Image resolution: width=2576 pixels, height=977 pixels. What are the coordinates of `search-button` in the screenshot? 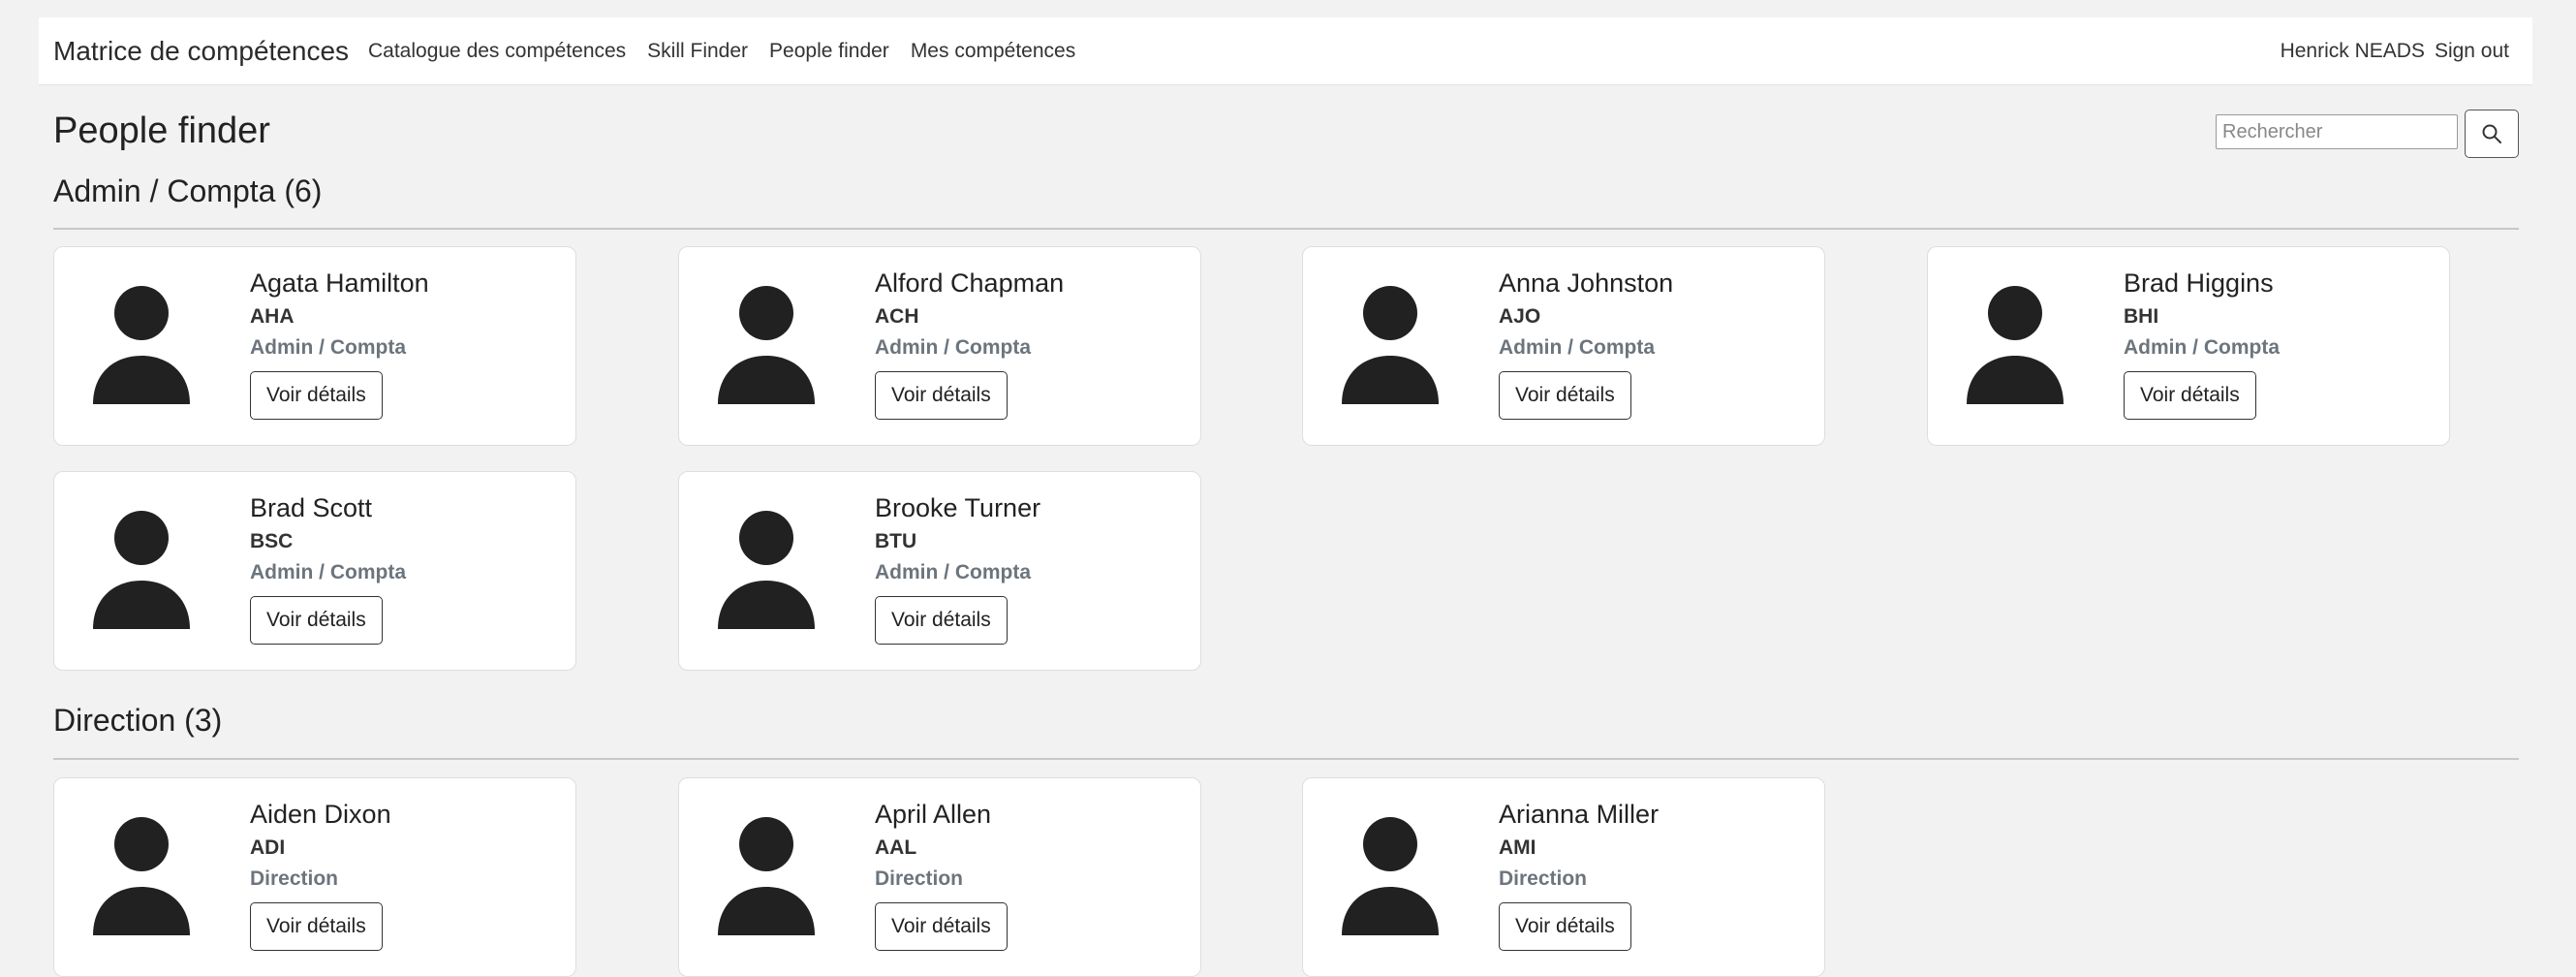 It's located at (2492, 134).